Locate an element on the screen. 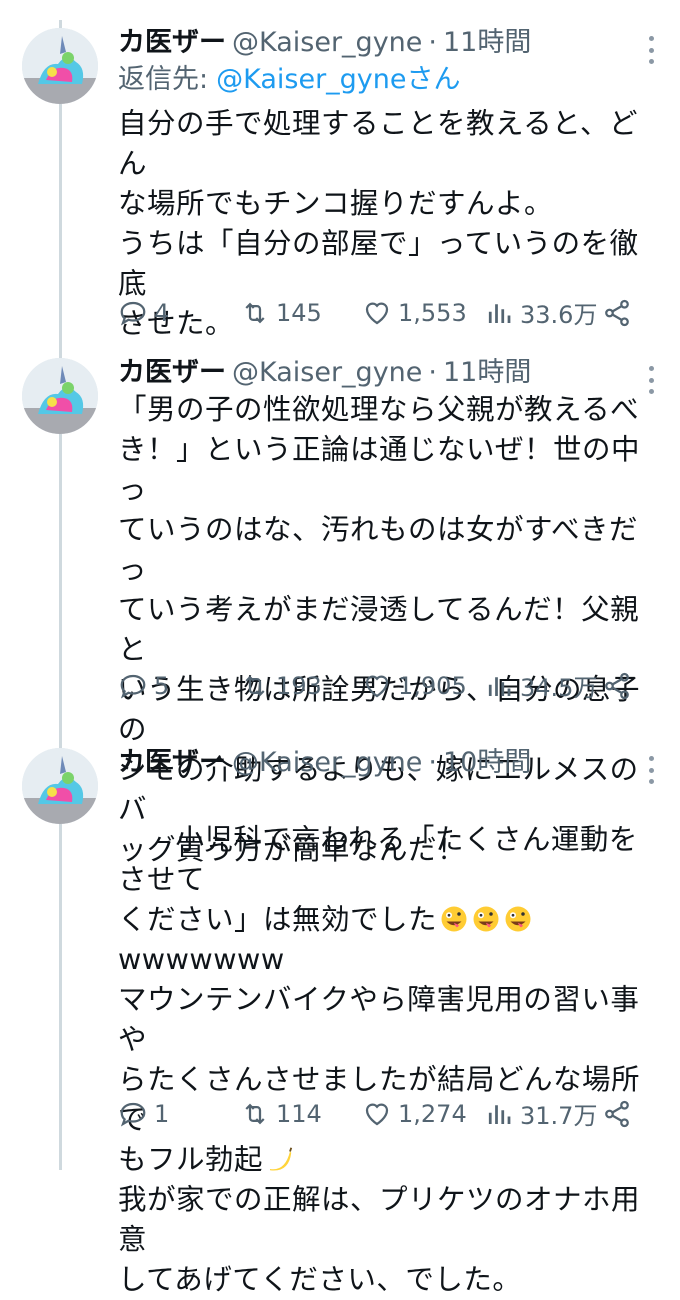  retweet-count: 145 is located at coordinates (299, 312).